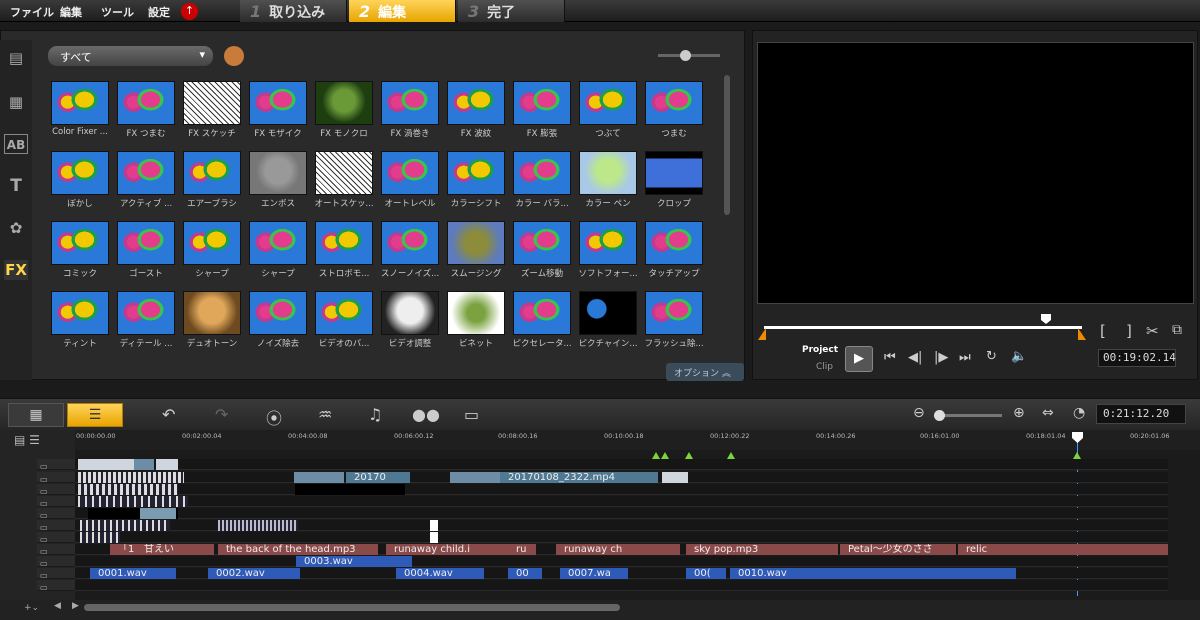 The width and height of the screenshot is (1200, 620). What do you see at coordinates (915, 357) in the screenshot?
I see `prev-frame-icon: ◀|` at bounding box center [915, 357].